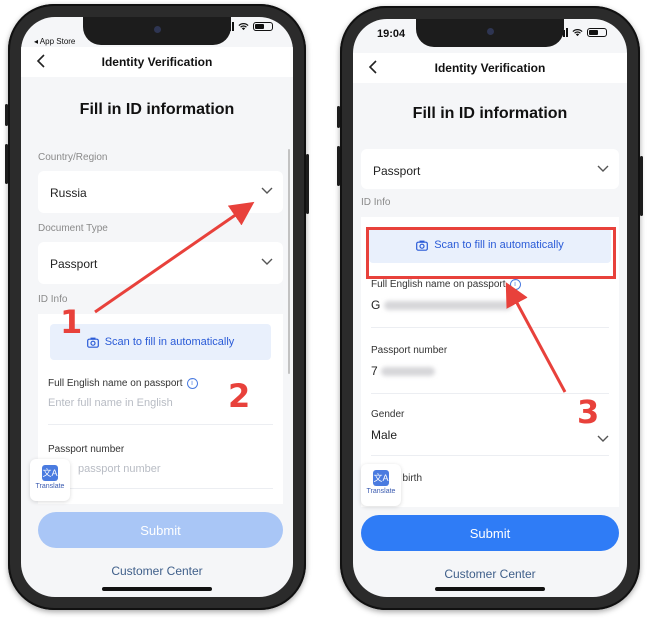  Describe the element at coordinates (54, 41) in the screenshot. I see `back-to-app-store: ◂ App Store` at that location.